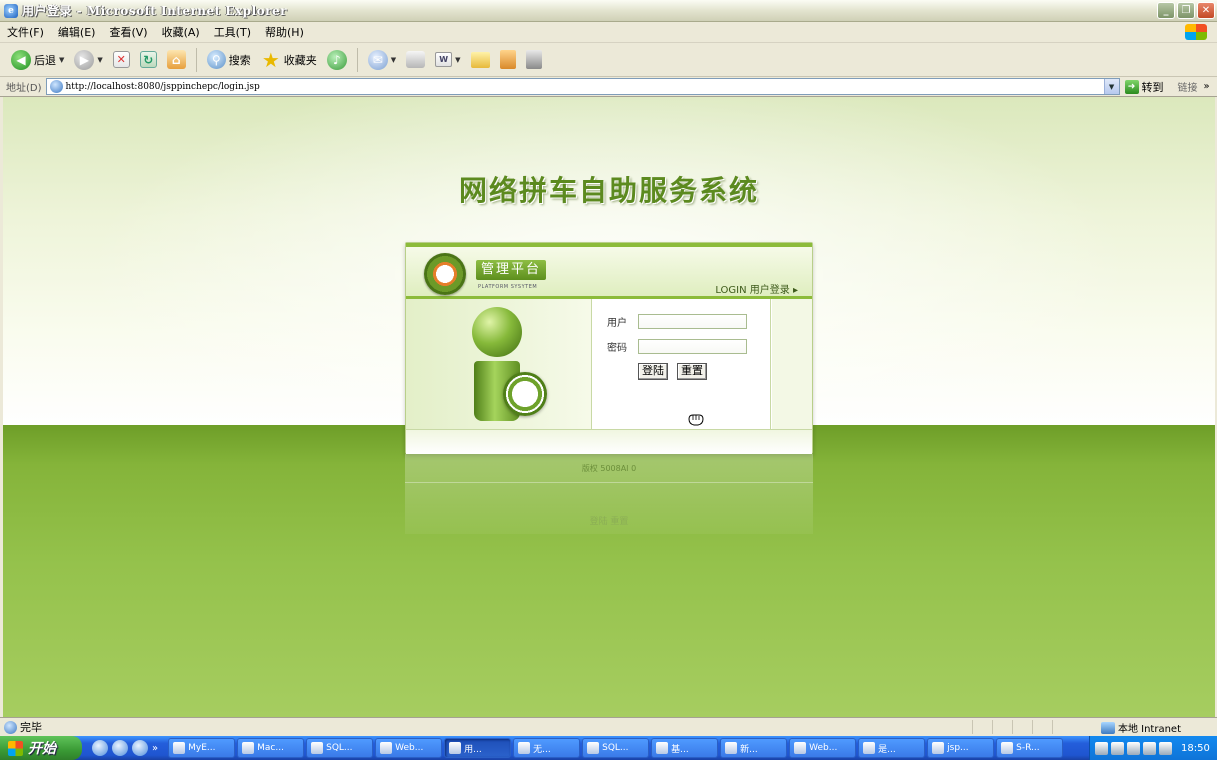 The height and width of the screenshot is (760, 1217). Describe the element at coordinates (232, 32) in the screenshot. I see `menu-tools: 工具(T)` at that location.